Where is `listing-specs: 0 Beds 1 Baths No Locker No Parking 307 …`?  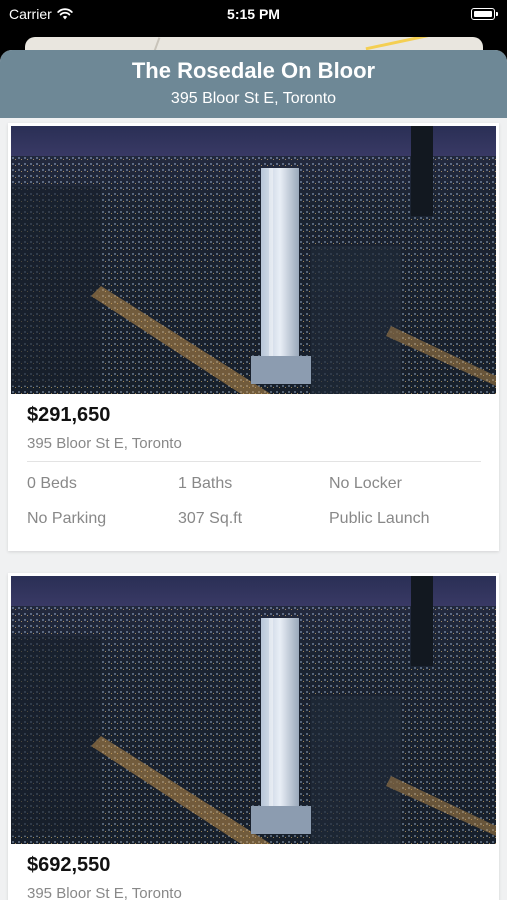
listing-specs: 0 Beds 1 Baths No Locker No Parking 307 … is located at coordinates (263, 501).